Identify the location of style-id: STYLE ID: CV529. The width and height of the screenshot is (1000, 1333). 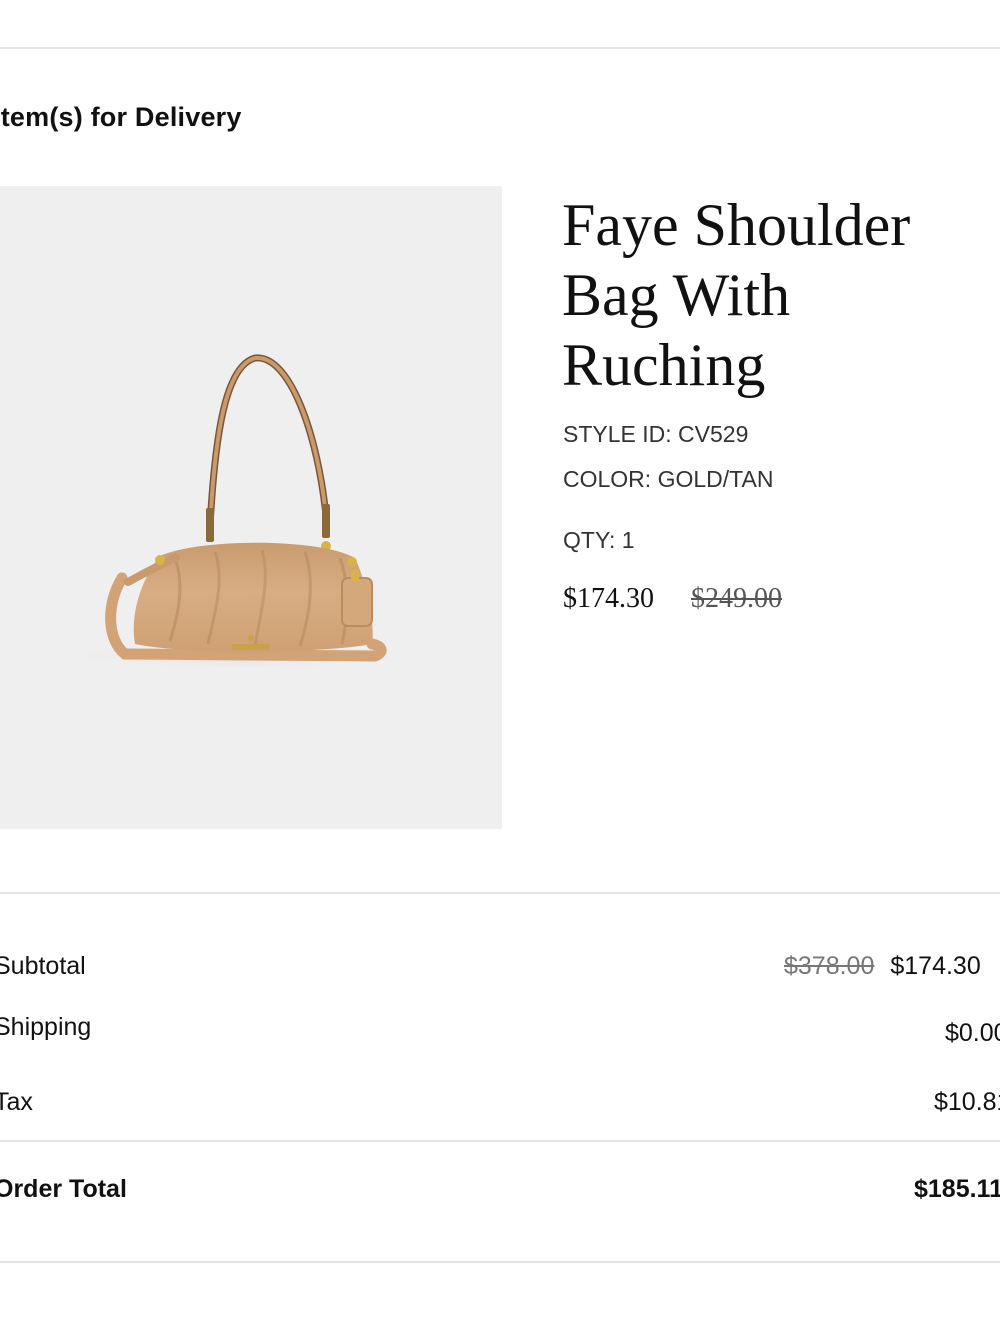
(656, 434).